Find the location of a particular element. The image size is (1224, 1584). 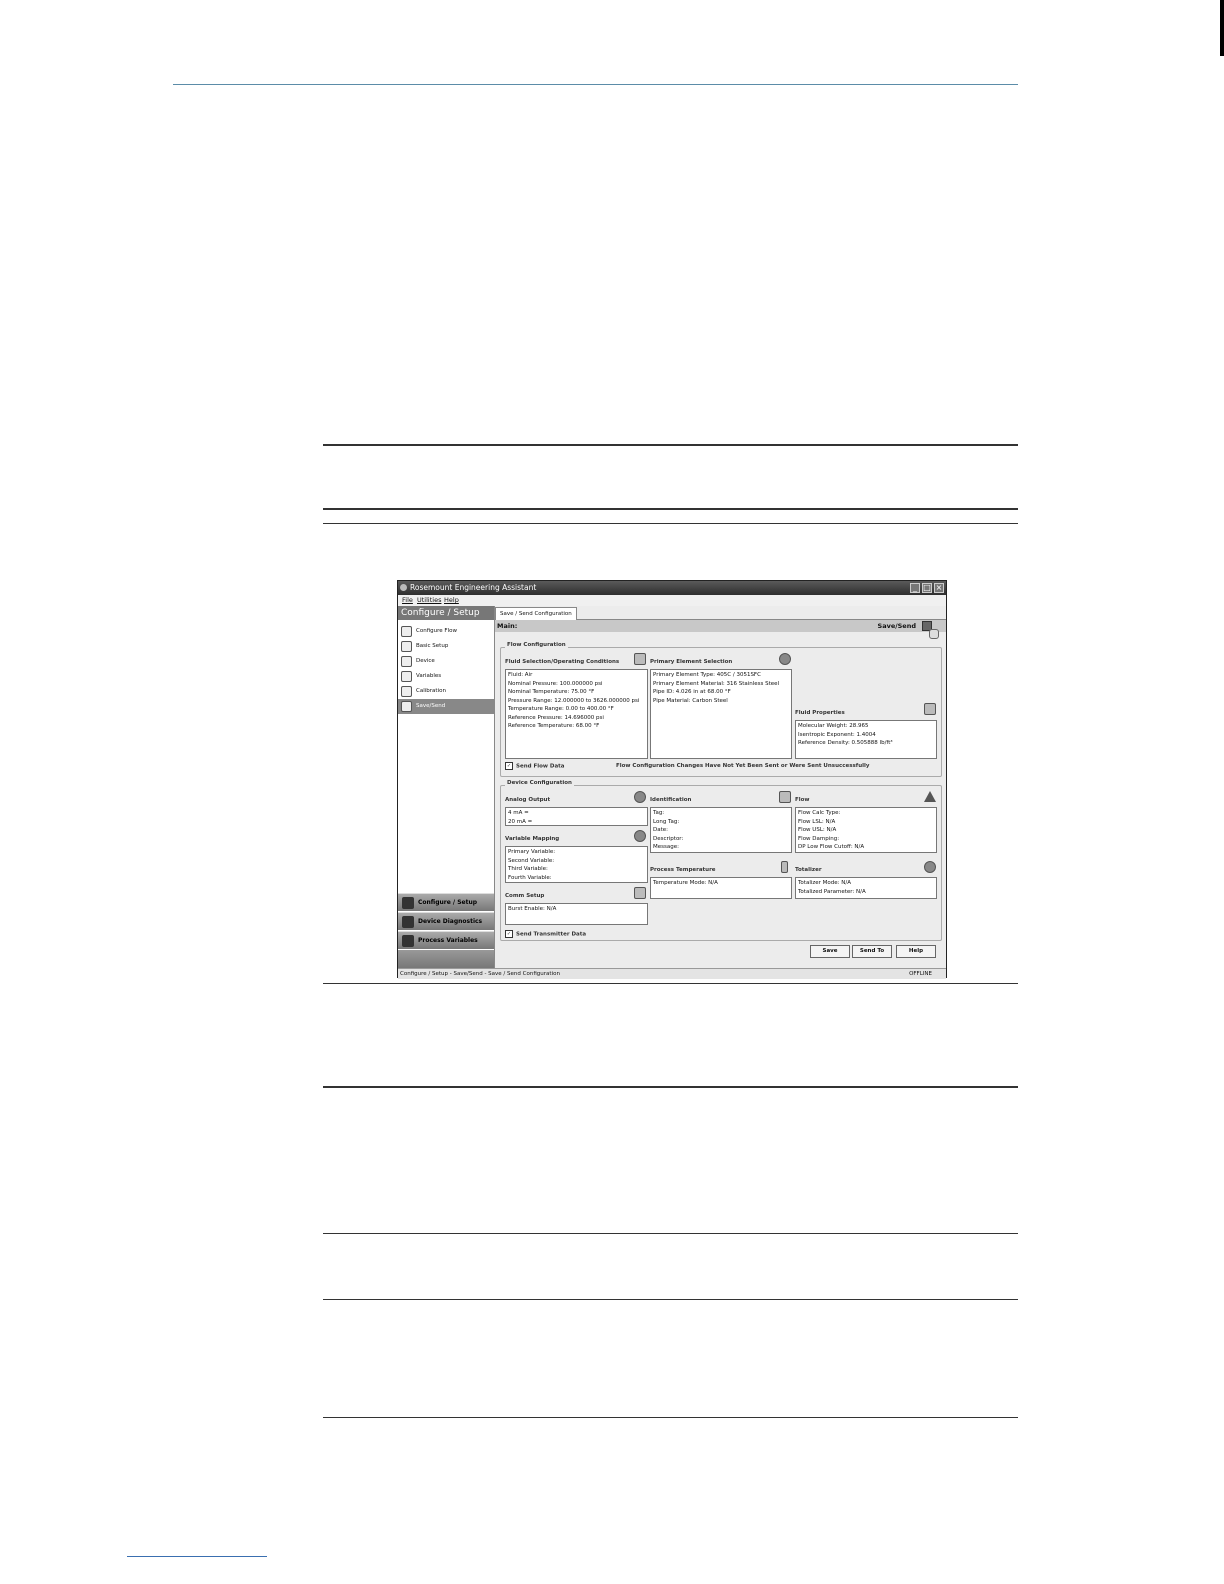

flow-line: Flow USL: N/A is located at coordinates (817, 830).